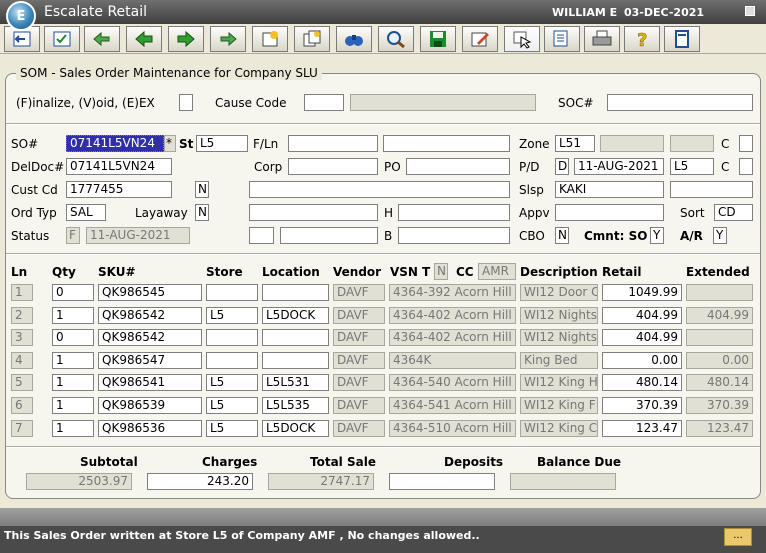  What do you see at coordinates (602, 39) in the screenshot?
I see `print-icon` at bounding box center [602, 39].